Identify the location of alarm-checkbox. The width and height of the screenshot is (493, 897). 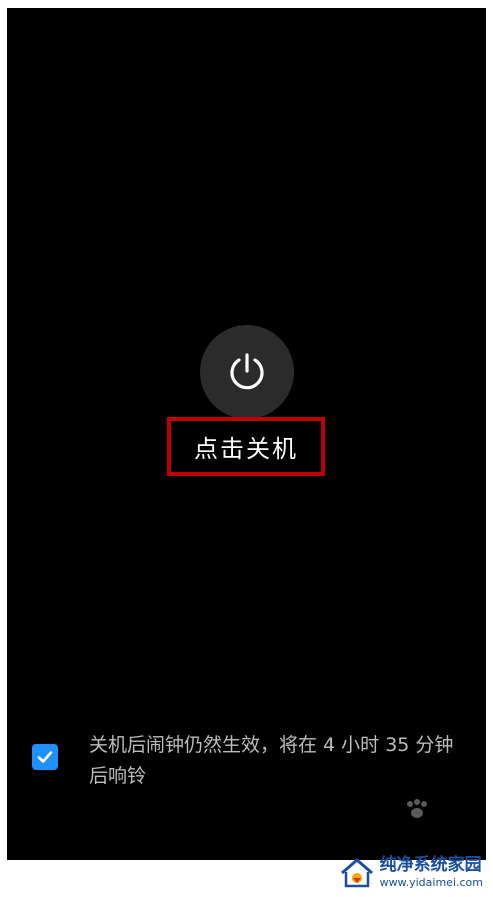
(45, 757).